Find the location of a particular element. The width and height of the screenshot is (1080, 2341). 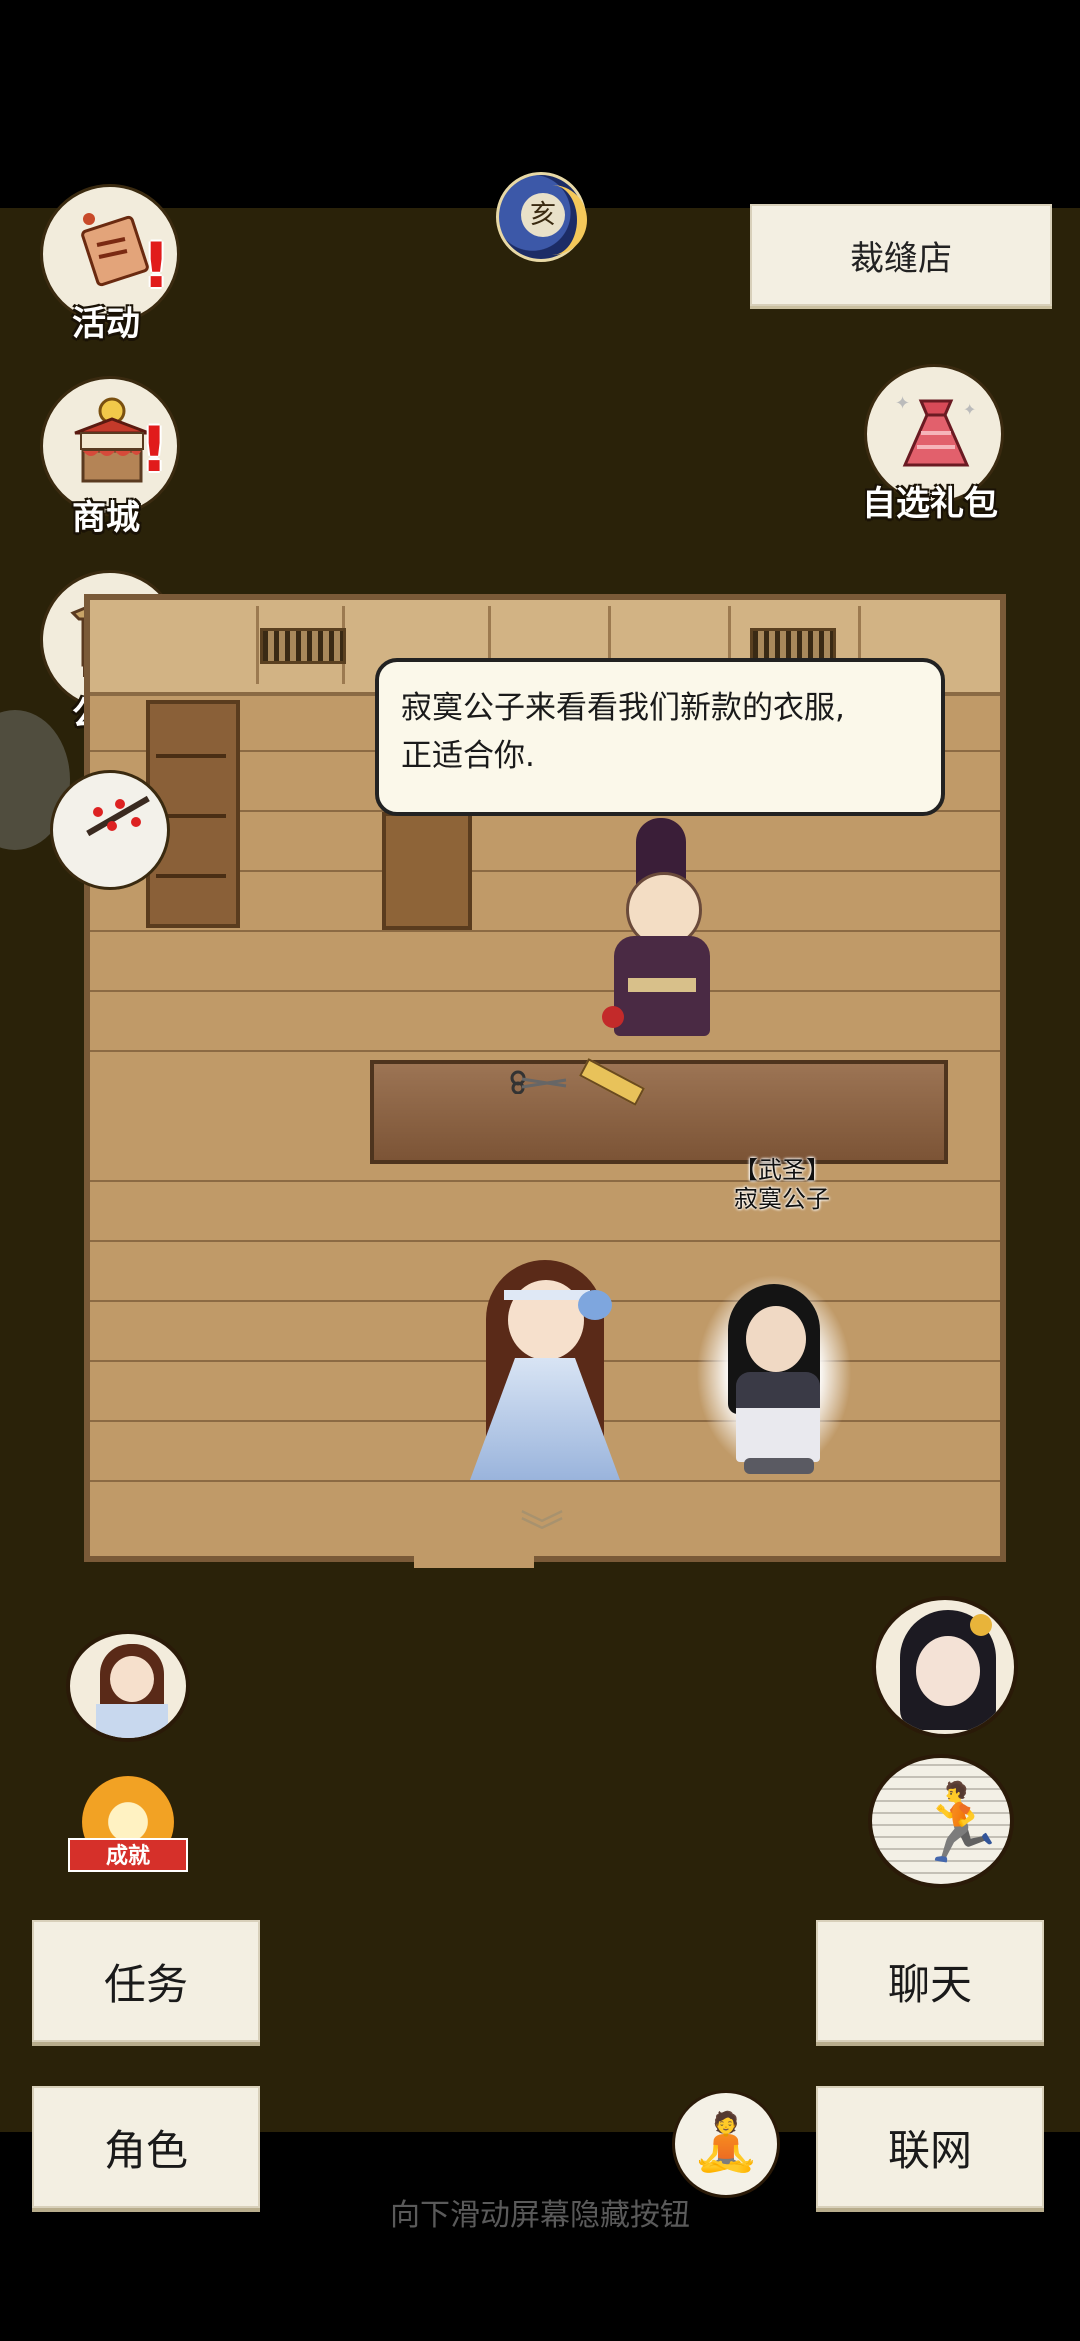

meditation-button: 🧘 is located at coordinates (726, 2144).